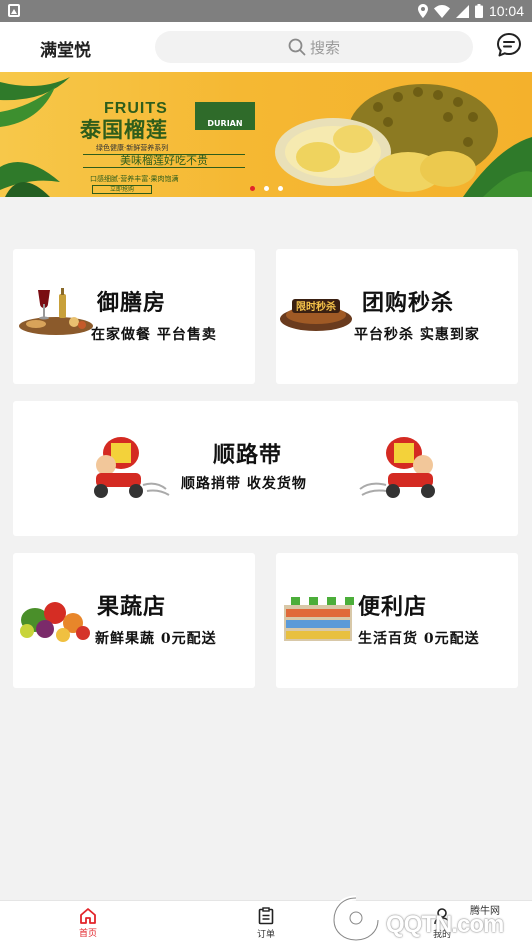  What do you see at coordinates (87, 934) in the screenshot?
I see `nav-label: 首页` at bounding box center [87, 934].